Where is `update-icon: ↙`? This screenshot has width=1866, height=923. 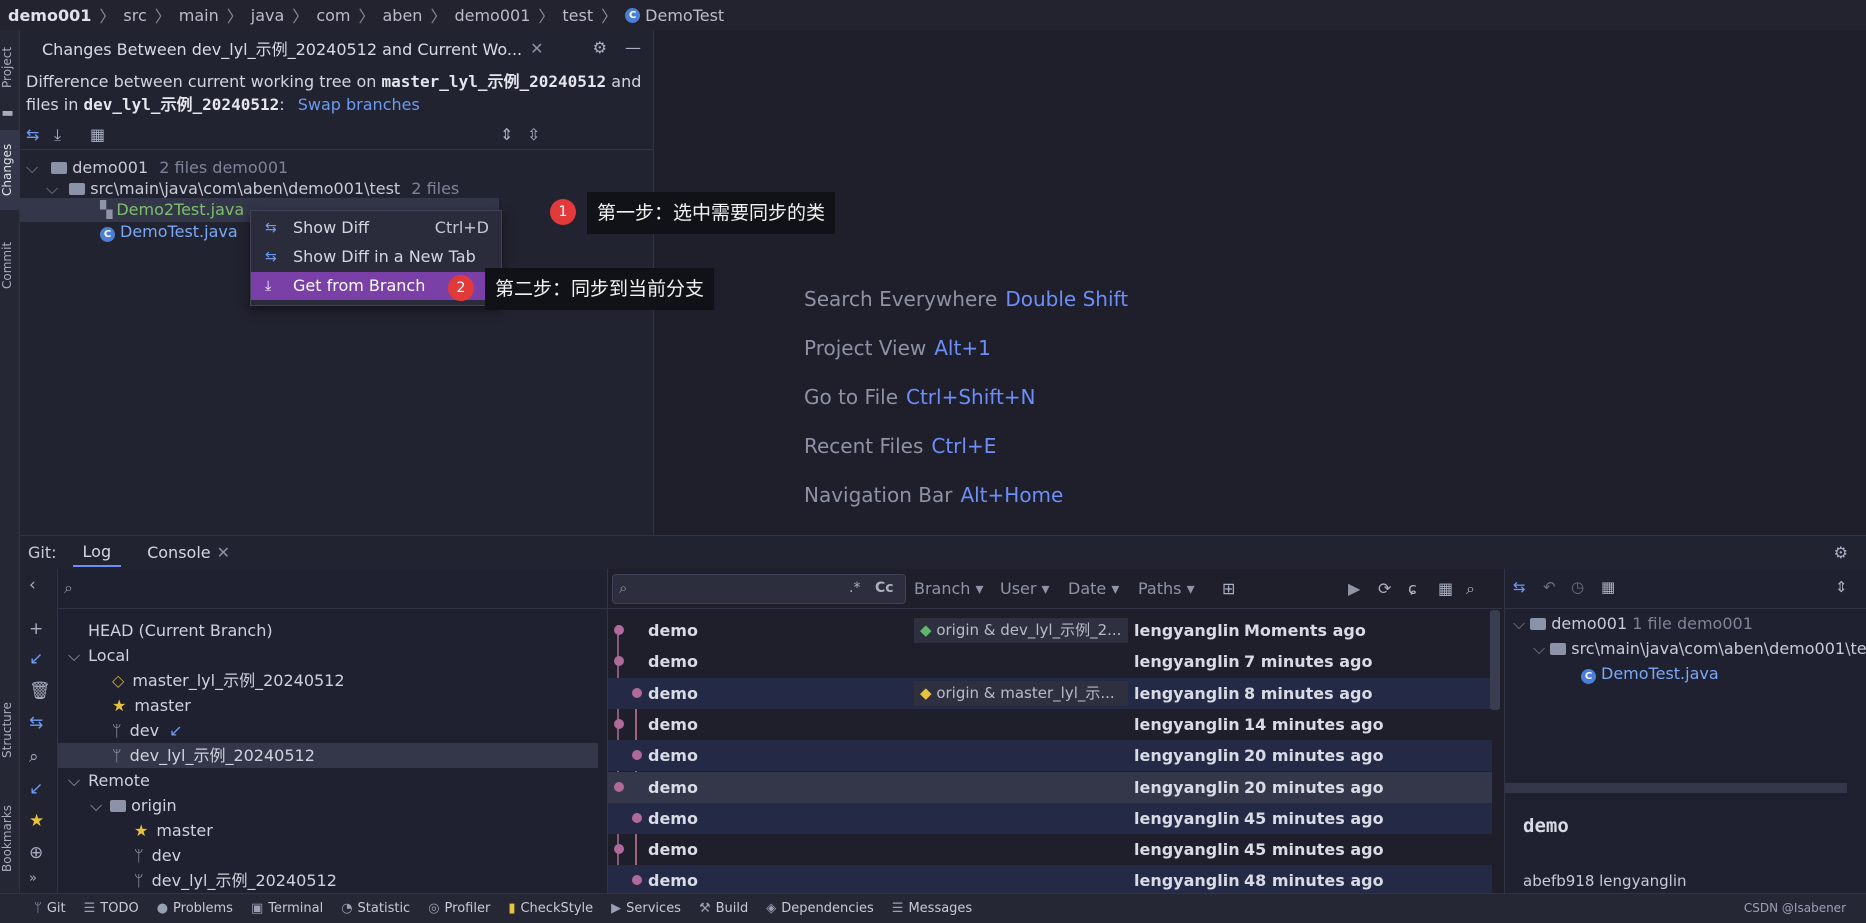
update-icon: ↙ is located at coordinates (36, 659).